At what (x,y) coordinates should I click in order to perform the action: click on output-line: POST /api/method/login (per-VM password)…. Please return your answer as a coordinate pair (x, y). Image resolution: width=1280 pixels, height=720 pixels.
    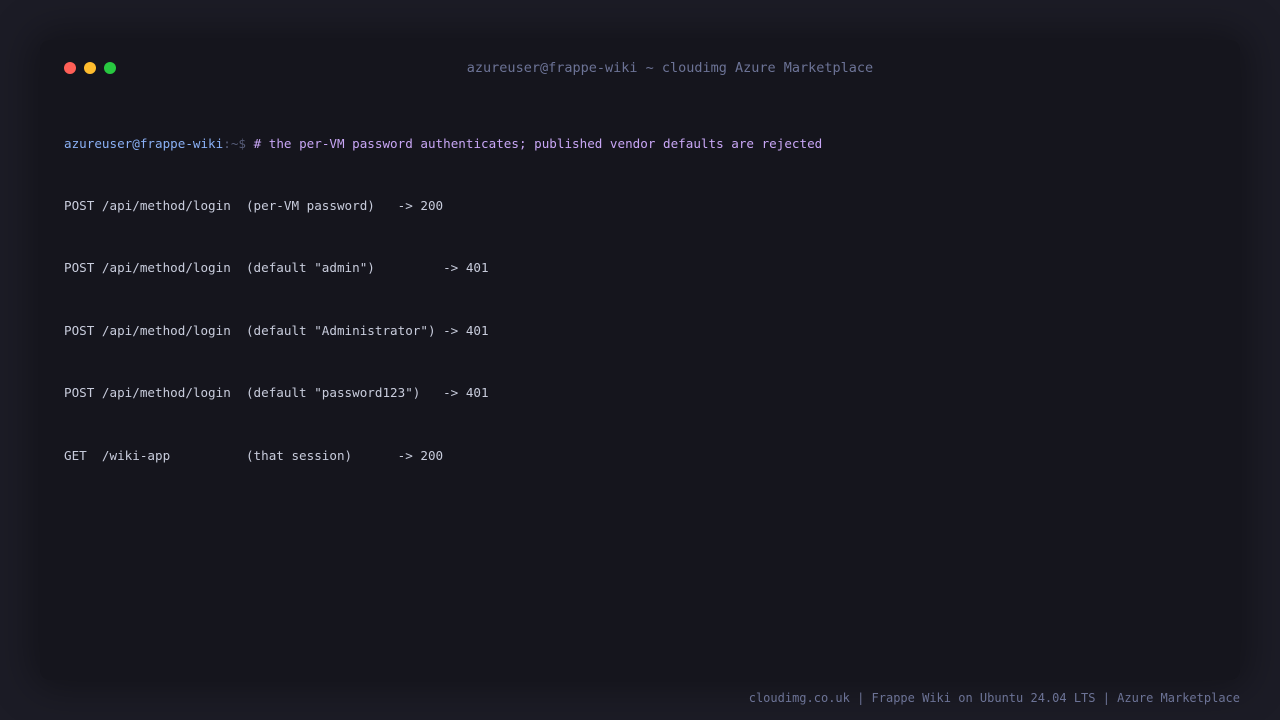
    Looking at the image, I should click on (254, 205).